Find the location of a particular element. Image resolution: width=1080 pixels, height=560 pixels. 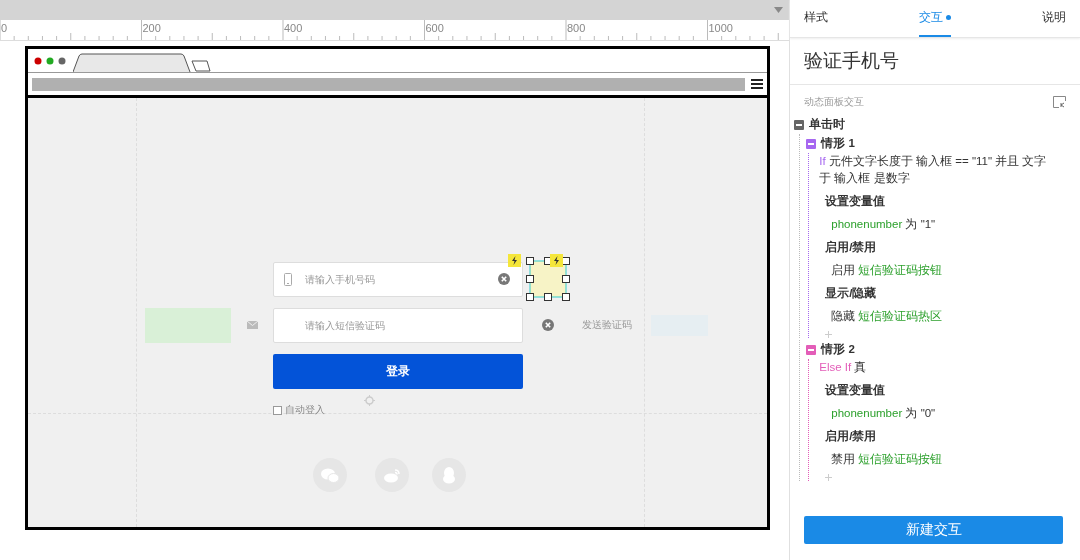

sms-code-input-field: 请输入短信验证码 is located at coordinates (398, 325).